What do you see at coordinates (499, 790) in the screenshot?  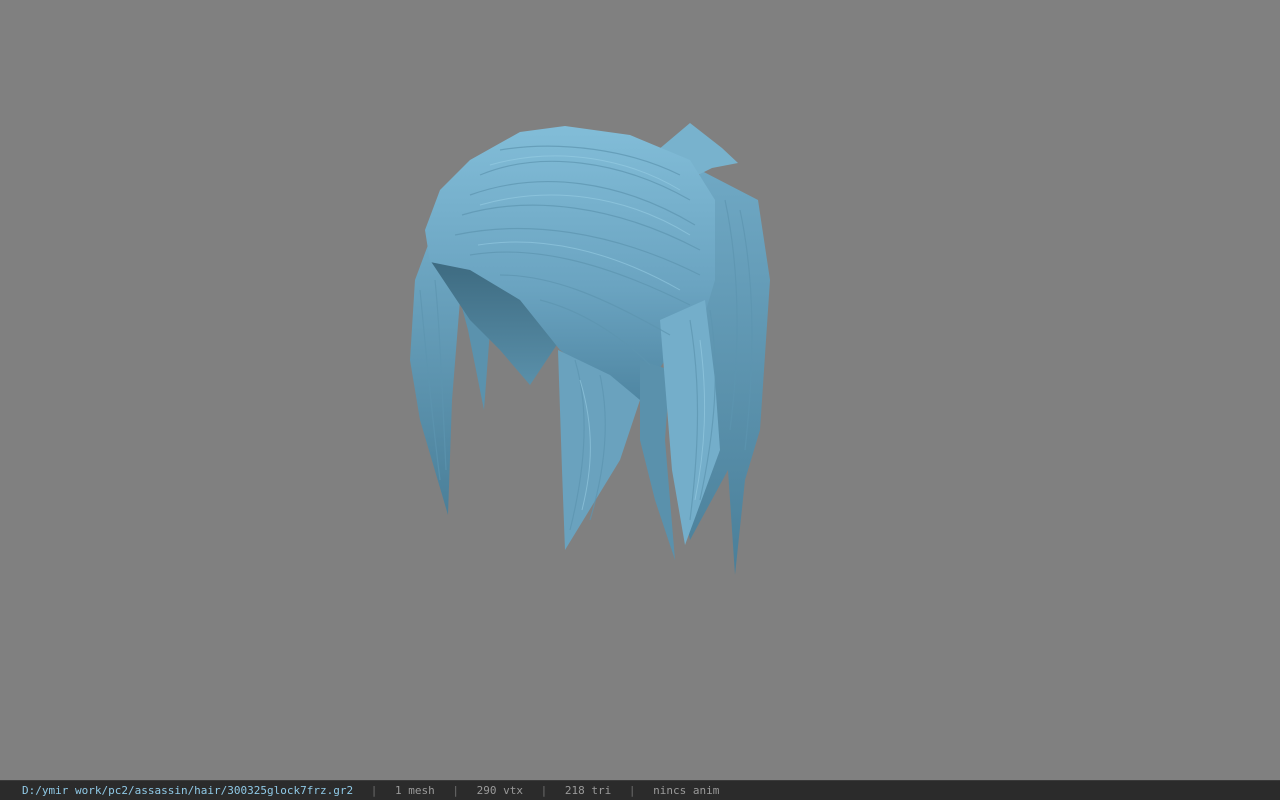 I see `vertex-count-label: 290 vtx` at bounding box center [499, 790].